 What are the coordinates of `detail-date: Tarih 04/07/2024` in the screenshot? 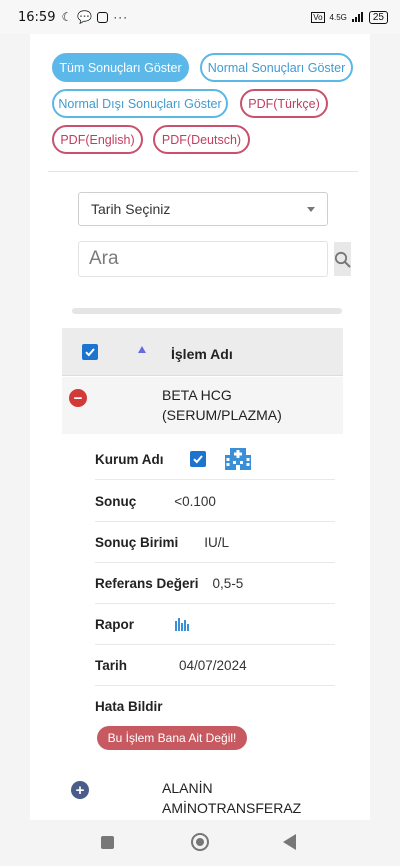 It's located at (215, 665).